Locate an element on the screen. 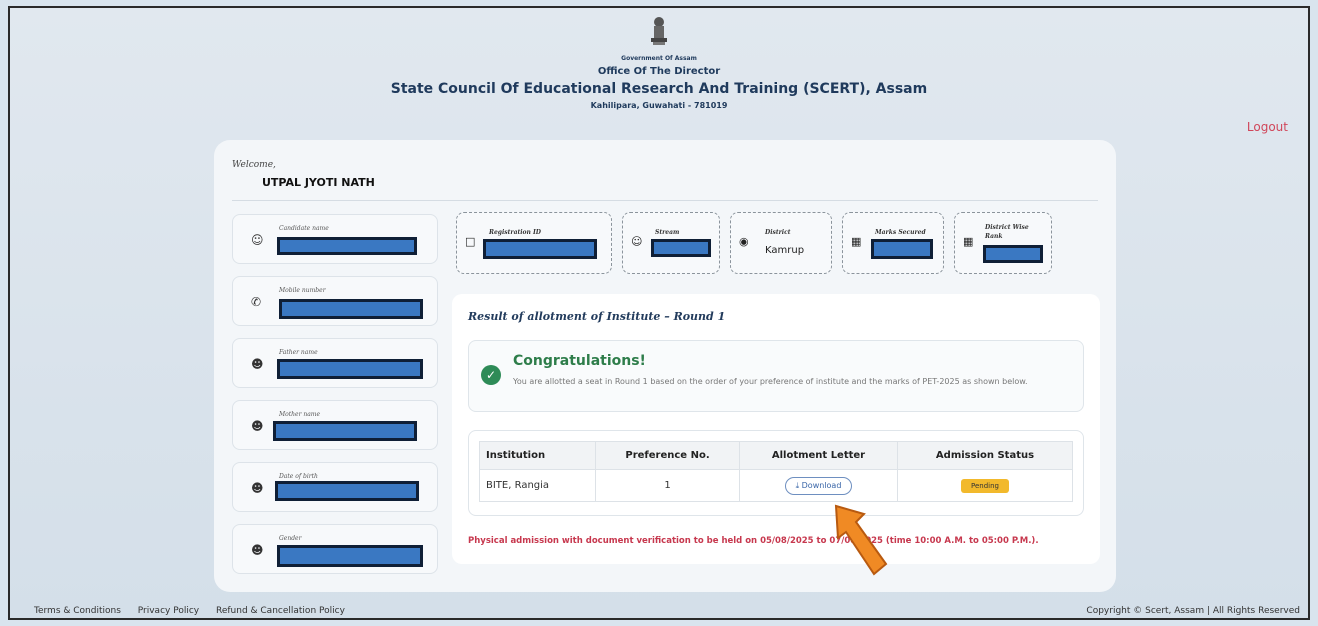  column-header: Admission Status is located at coordinates (985, 455).